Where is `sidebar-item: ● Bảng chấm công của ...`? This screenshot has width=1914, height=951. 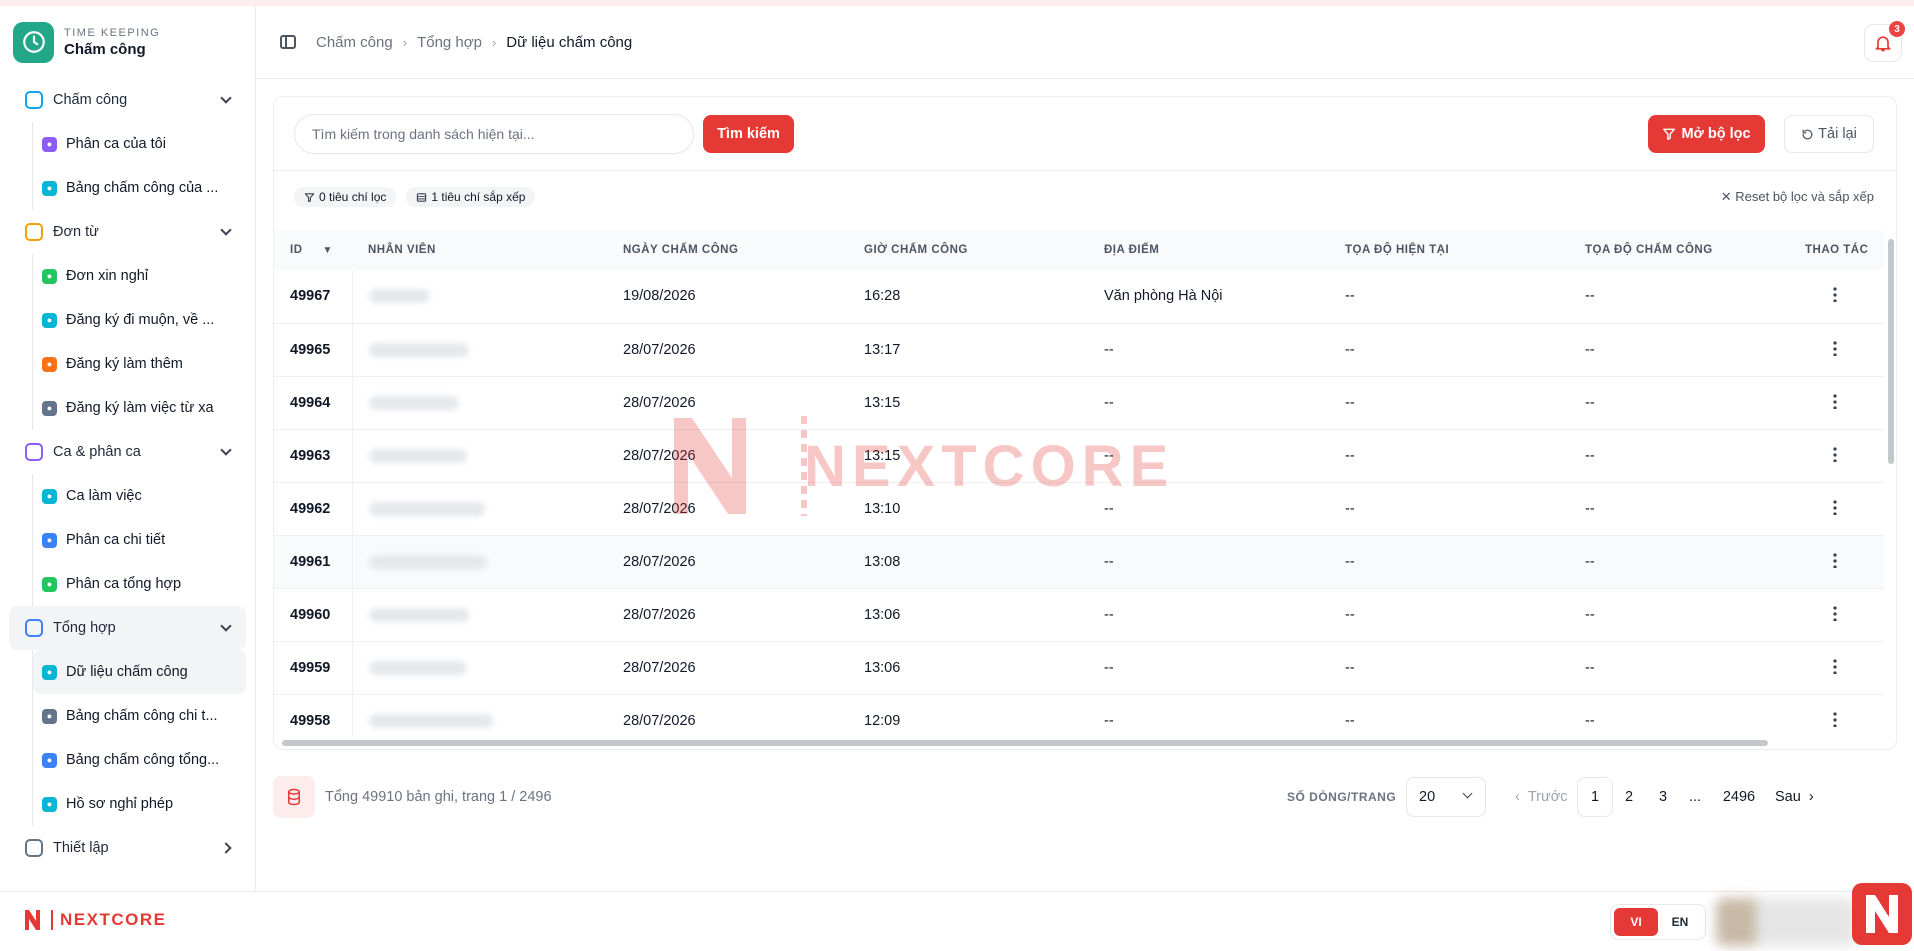
sidebar-item: ● Bảng chấm công của ... is located at coordinates (139, 188).